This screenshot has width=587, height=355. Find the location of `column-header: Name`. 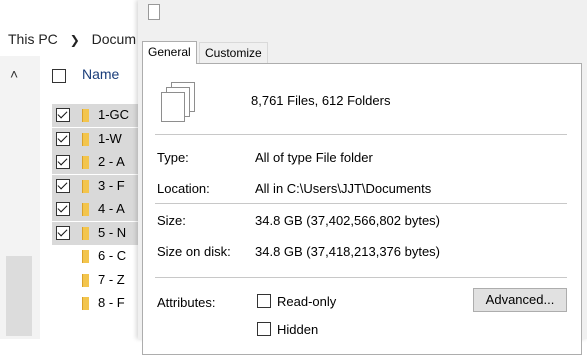

column-header: Name is located at coordinates (98, 77).